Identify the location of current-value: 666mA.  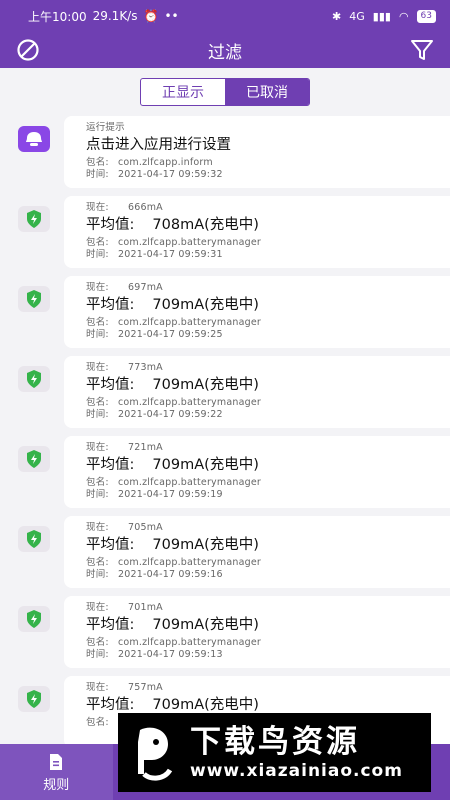
(145, 207).